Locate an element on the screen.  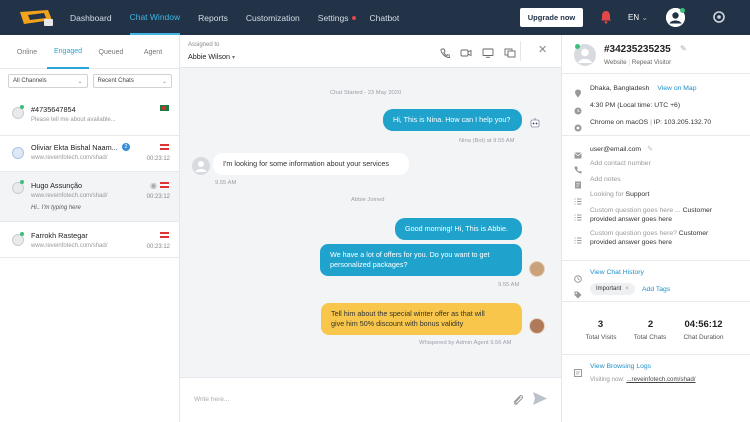
looking-for-label: Looking for is located at coordinates (607, 194).